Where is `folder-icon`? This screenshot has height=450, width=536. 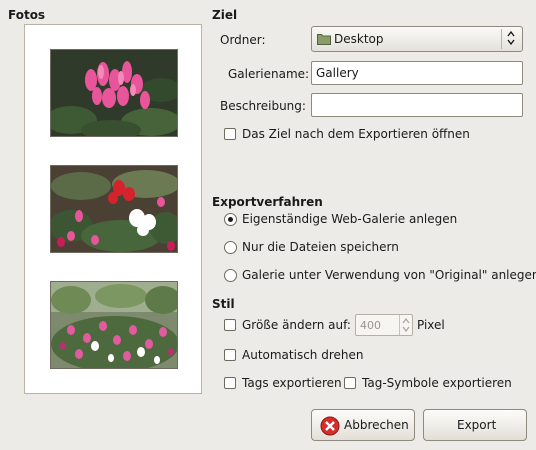
folder-icon is located at coordinates (324, 40).